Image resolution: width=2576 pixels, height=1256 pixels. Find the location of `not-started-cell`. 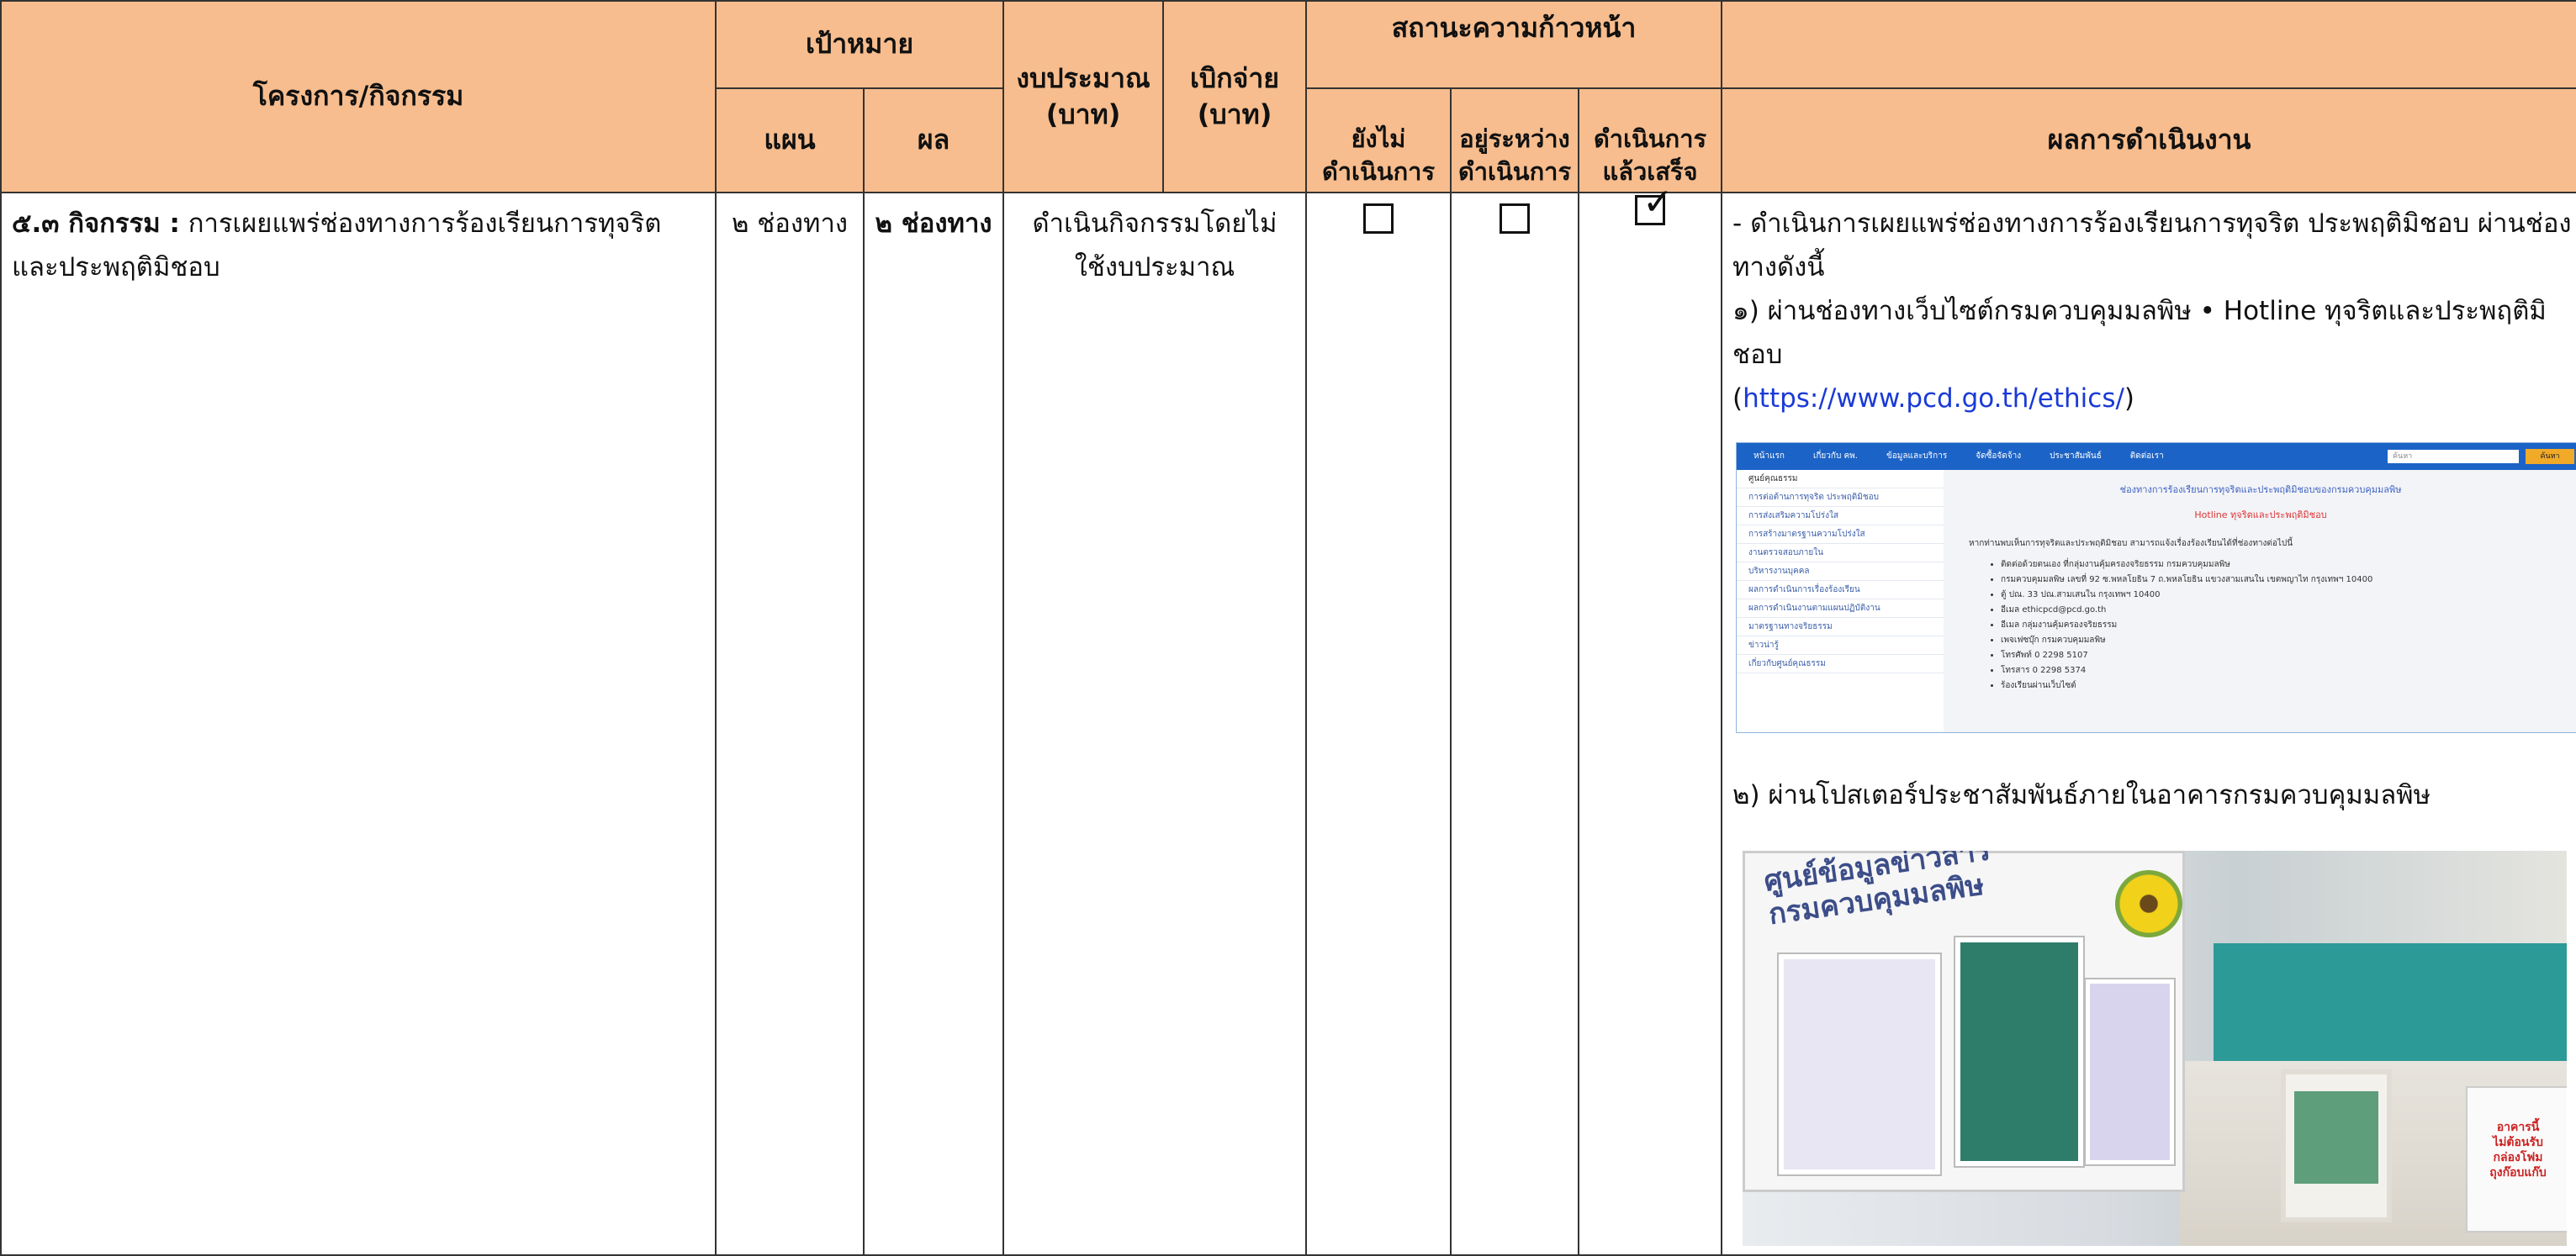

not-started-cell is located at coordinates (1378, 724).